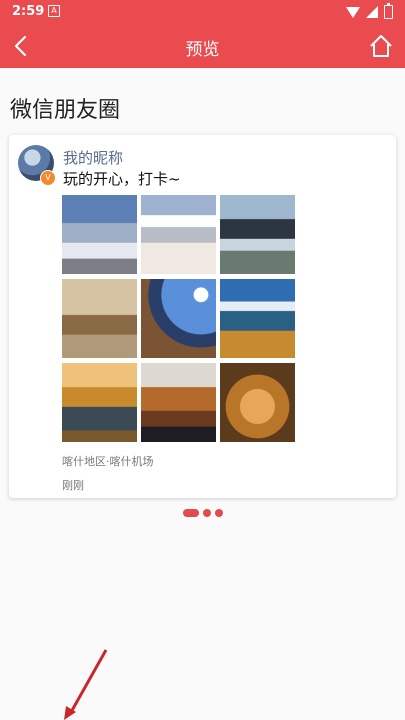 The width and height of the screenshot is (405, 720). Describe the element at coordinates (202, 50) in the screenshot. I see `page-title: 预览` at that location.